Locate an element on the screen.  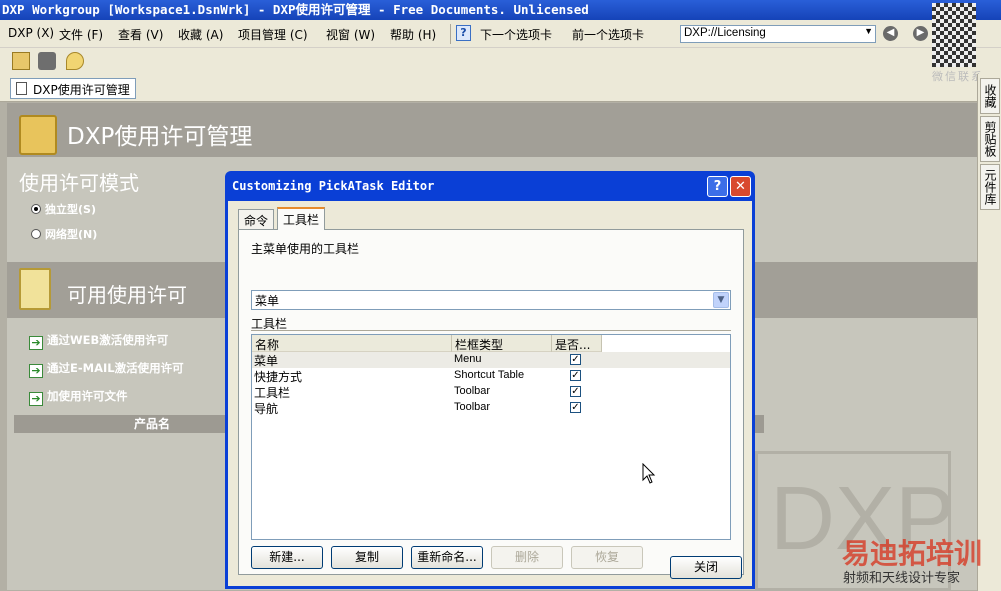
close-button: 关闭 is located at coordinates (706, 567).